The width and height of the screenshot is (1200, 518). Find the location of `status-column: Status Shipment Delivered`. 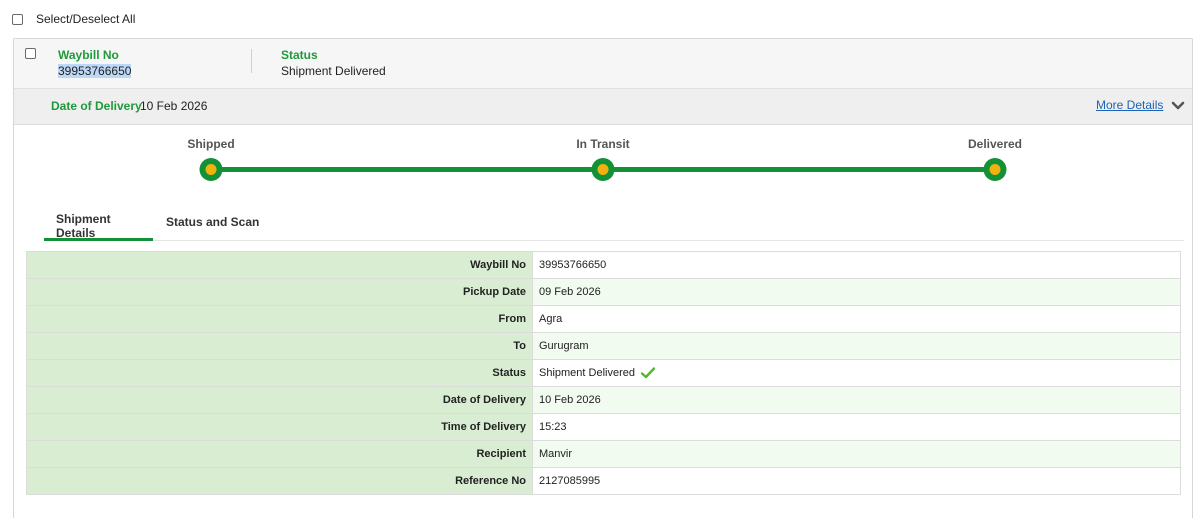

status-column: Status Shipment Delivered is located at coordinates (333, 63).